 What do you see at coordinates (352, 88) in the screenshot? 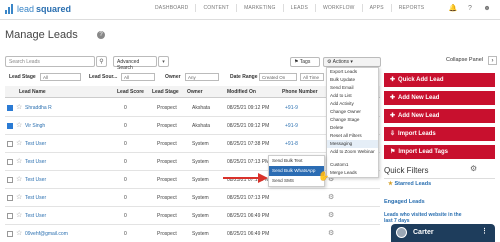
I see `menu-send-email: Send Email` at bounding box center [352, 88].